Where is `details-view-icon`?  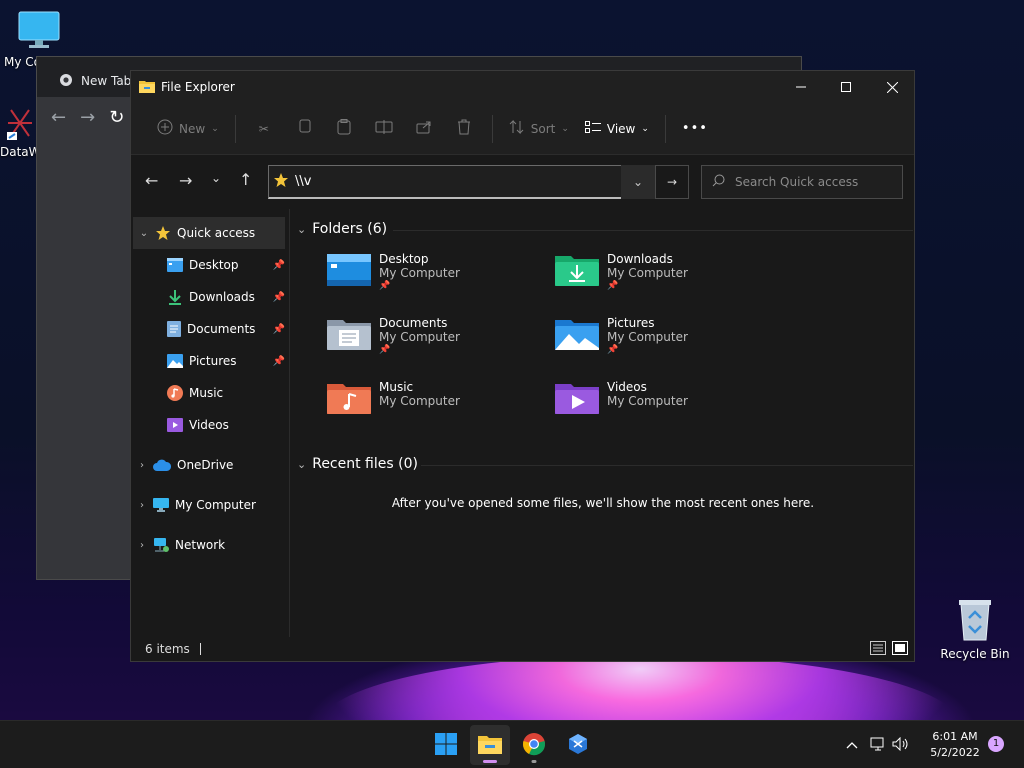 details-view-icon is located at coordinates (878, 649).